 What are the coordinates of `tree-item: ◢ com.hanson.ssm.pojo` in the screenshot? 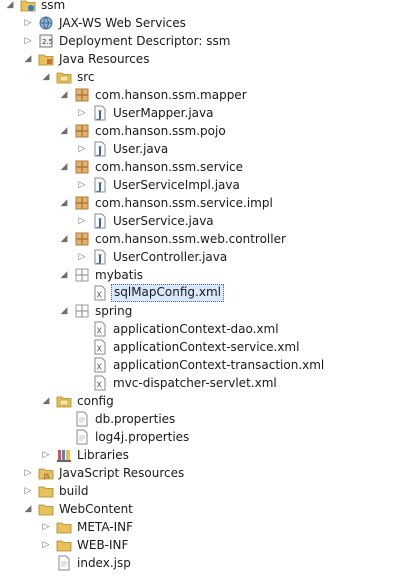 It's located at (207, 131).